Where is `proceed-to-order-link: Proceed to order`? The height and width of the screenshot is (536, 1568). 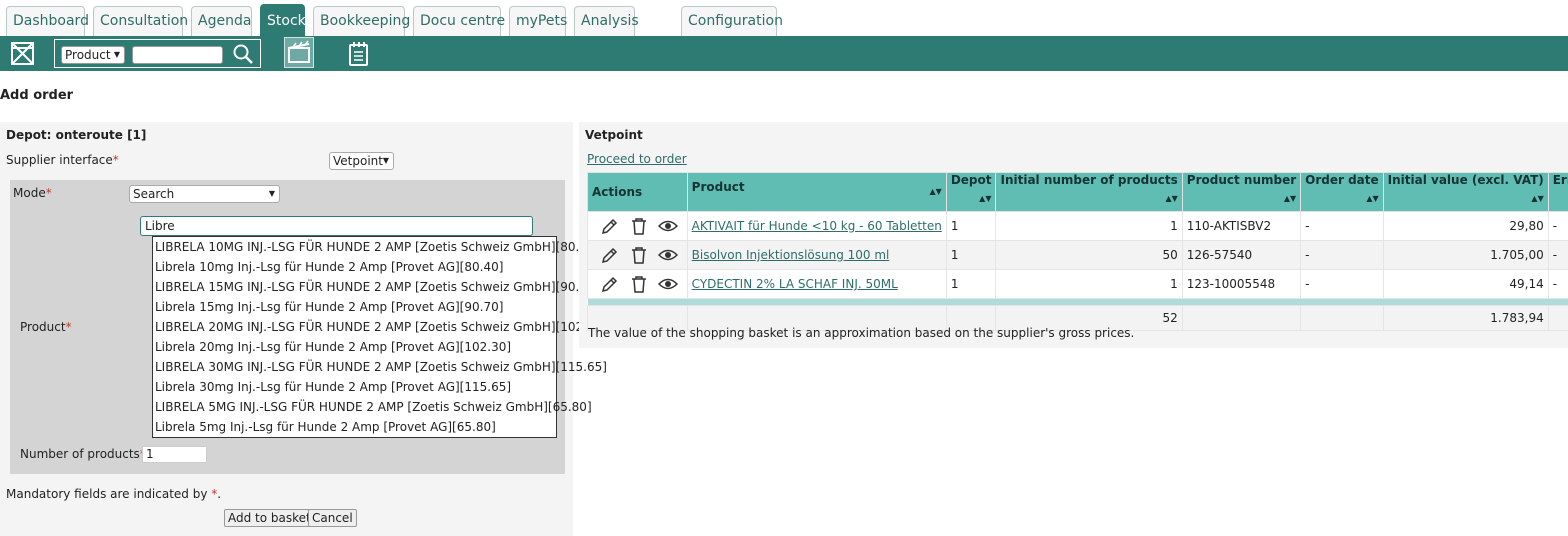
proceed-to-order-link: Proceed to order is located at coordinates (637, 159).